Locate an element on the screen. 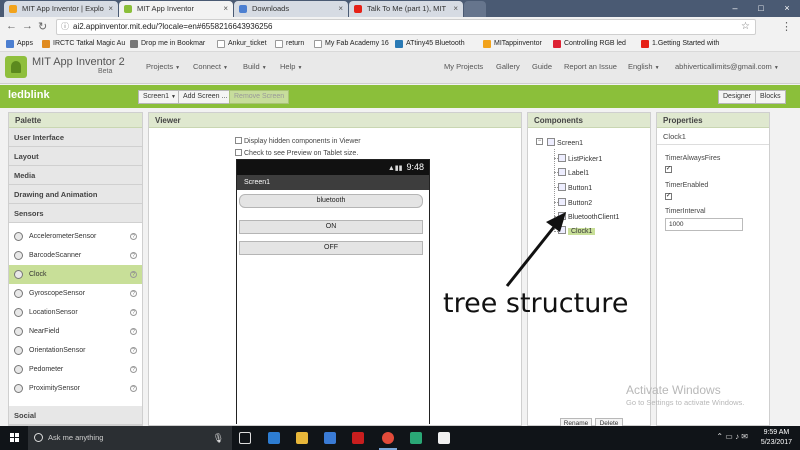 Image resolution: width=800 pixels, height=450 pixels. on-button: ON is located at coordinates (331, 227).